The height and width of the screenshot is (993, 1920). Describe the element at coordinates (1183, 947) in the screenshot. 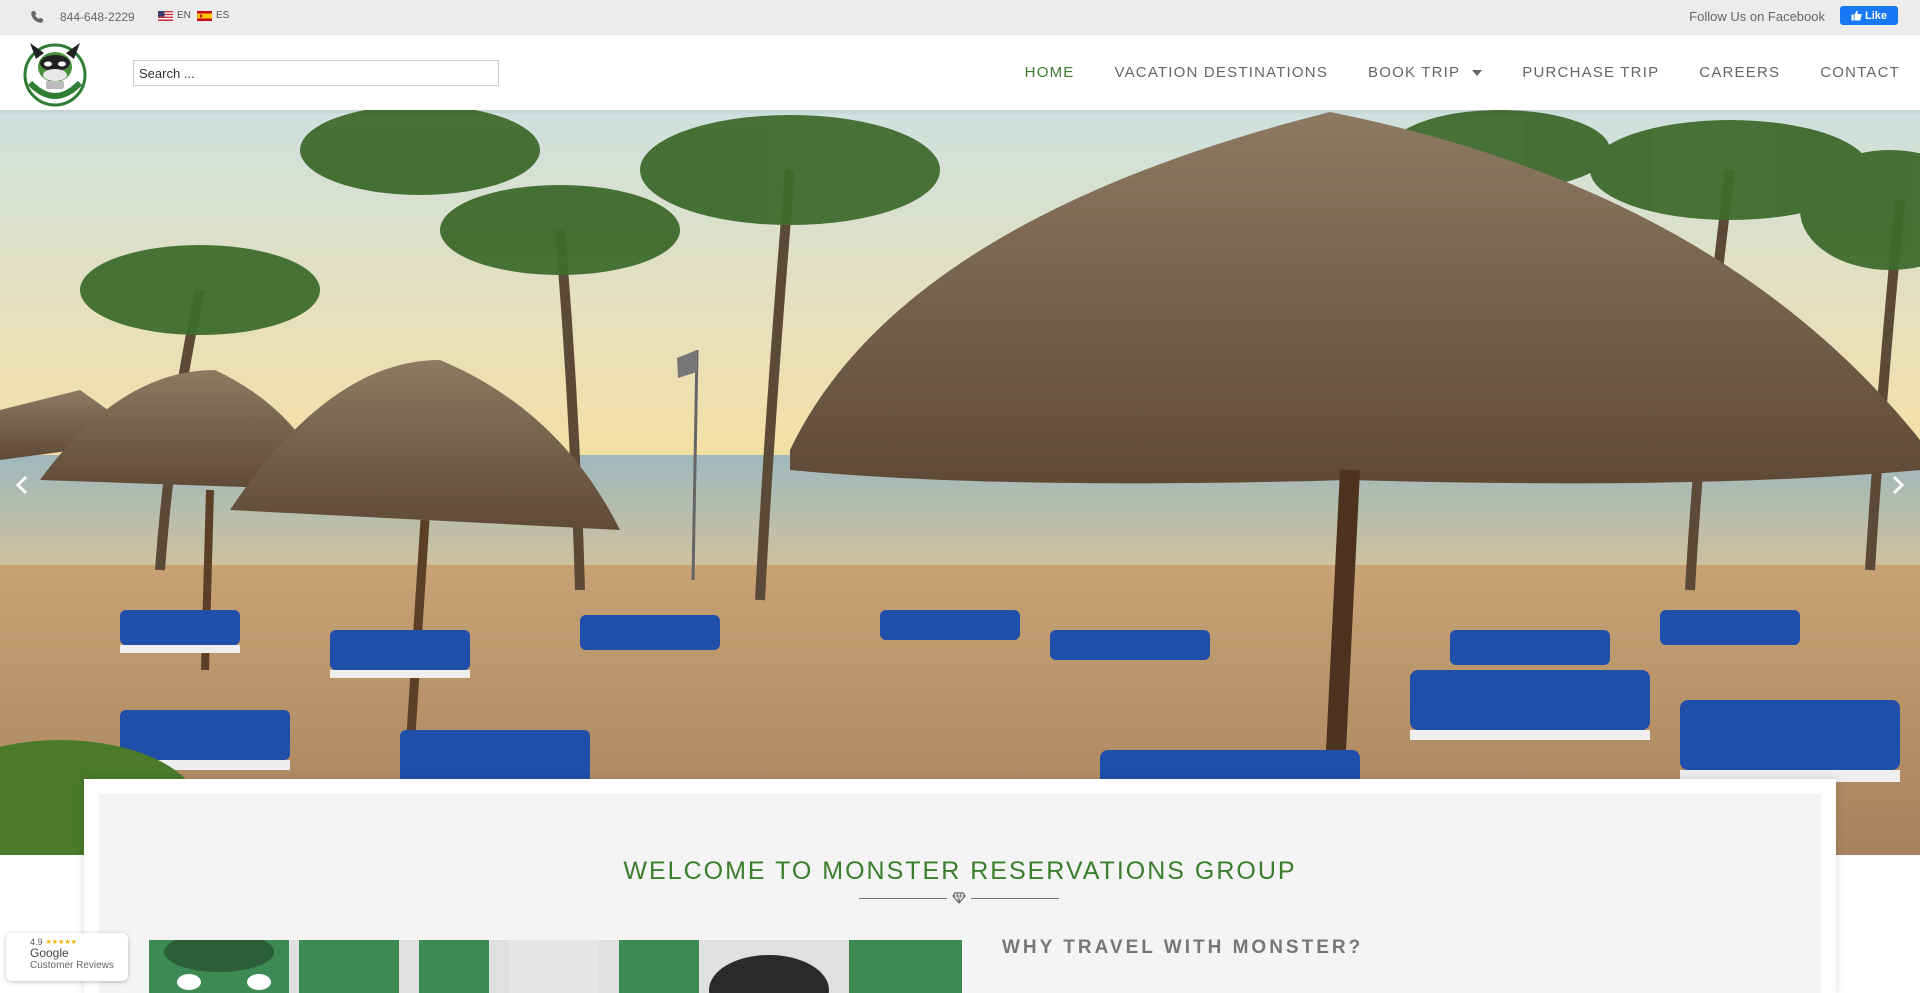

I see `why-travel-heading: WHY TRAVEL WITH MONSTER?` at that location.